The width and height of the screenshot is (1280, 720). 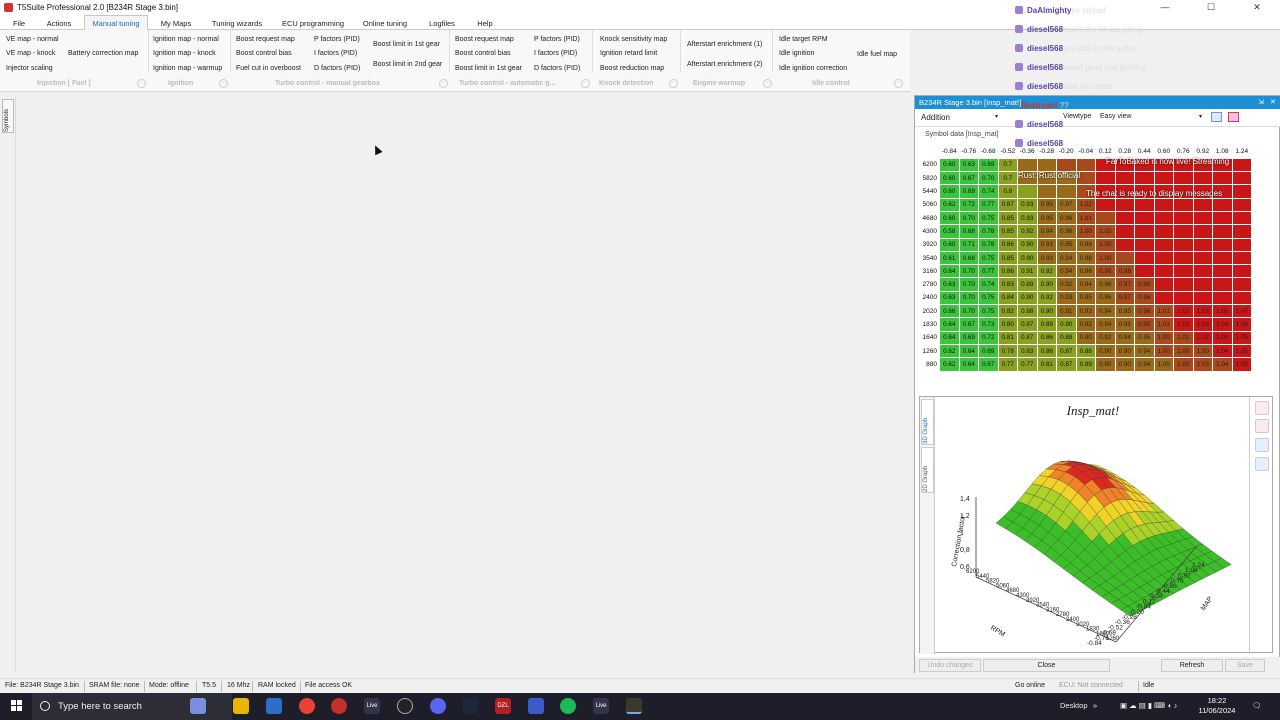 I want to click on tab-logfiles: Logfiles, so click(x=442, y=22).